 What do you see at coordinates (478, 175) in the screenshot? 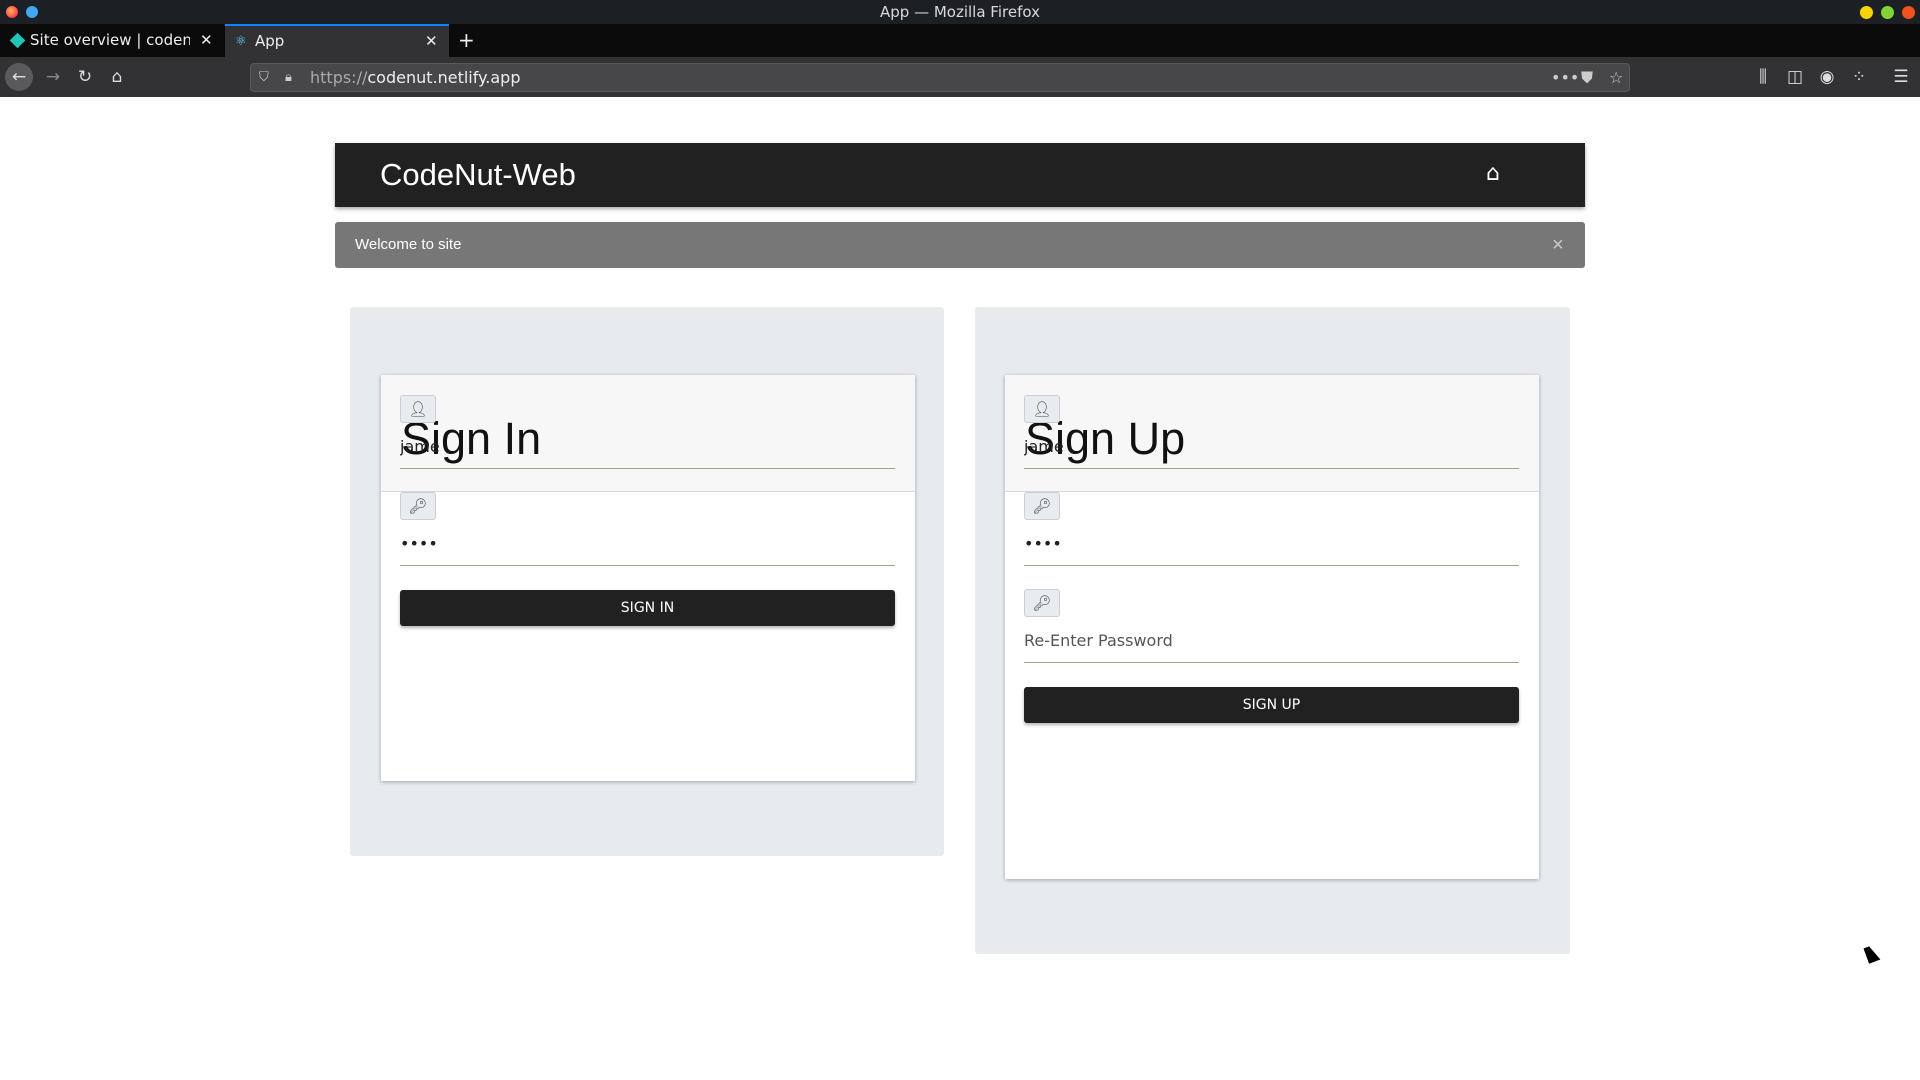
I see `brand-title: CodeNut-Web` at bounding box center [478, 175].